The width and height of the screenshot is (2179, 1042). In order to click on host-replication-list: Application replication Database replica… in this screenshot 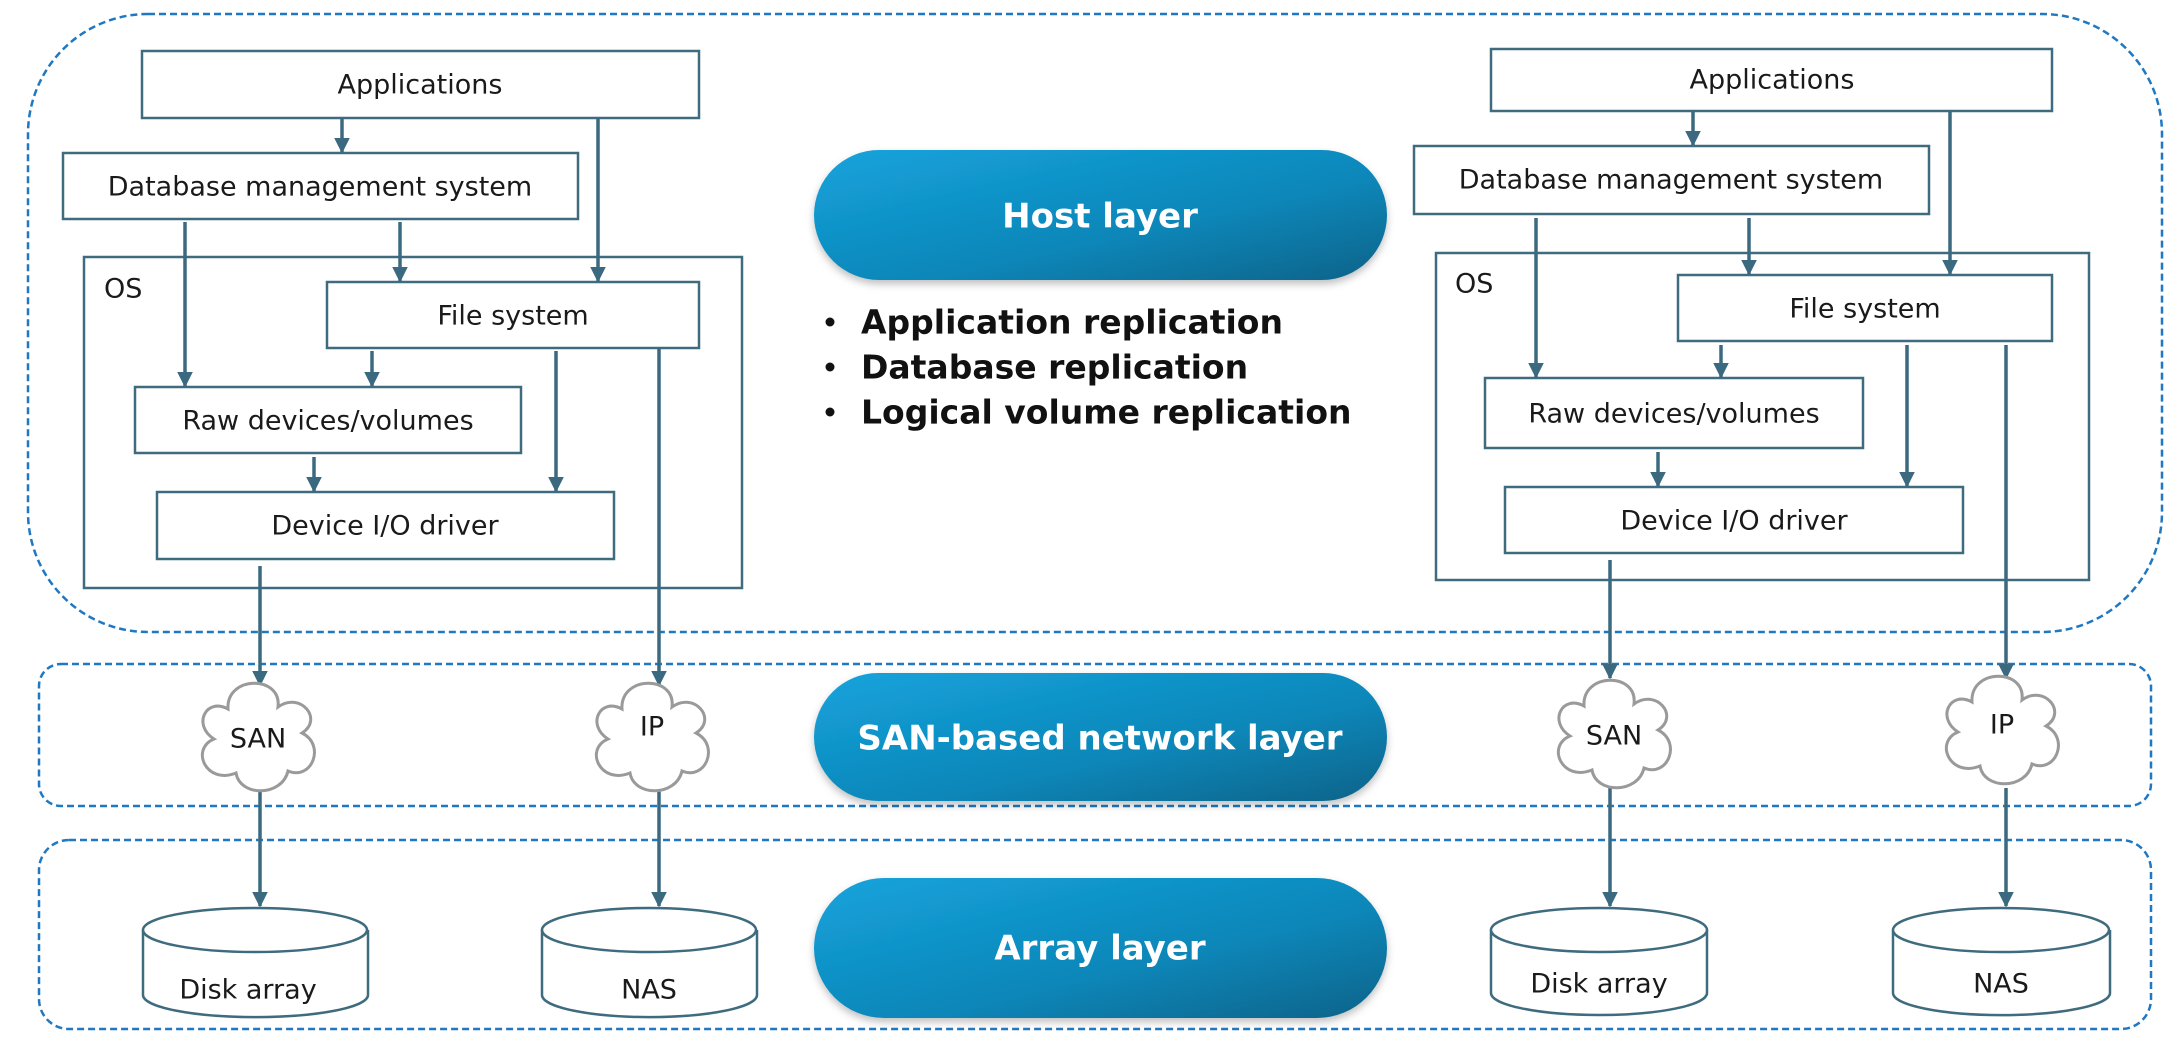, I will do `click(1088, 367)`.